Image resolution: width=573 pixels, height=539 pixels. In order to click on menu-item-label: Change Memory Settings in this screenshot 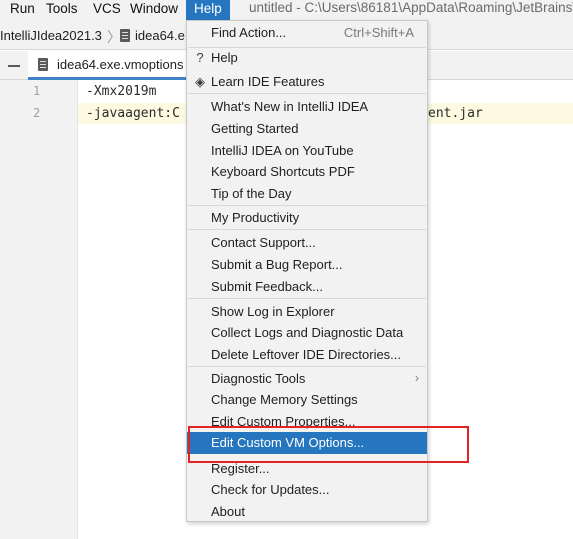, I will do `click(284, 399)`.